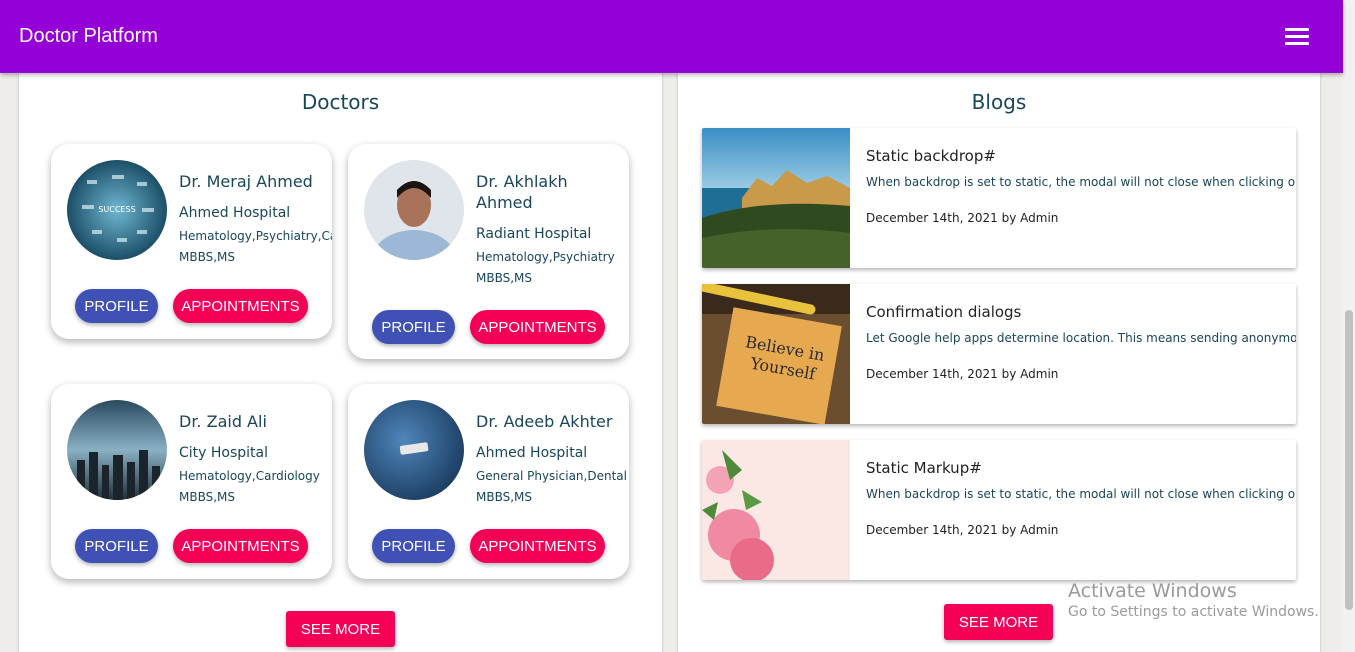 The height and width of the screenshot is (652, 1355). Describe the element at coordinates (999, 102) in the screenshot. I see `blogs-heading: Blogs` at that location.